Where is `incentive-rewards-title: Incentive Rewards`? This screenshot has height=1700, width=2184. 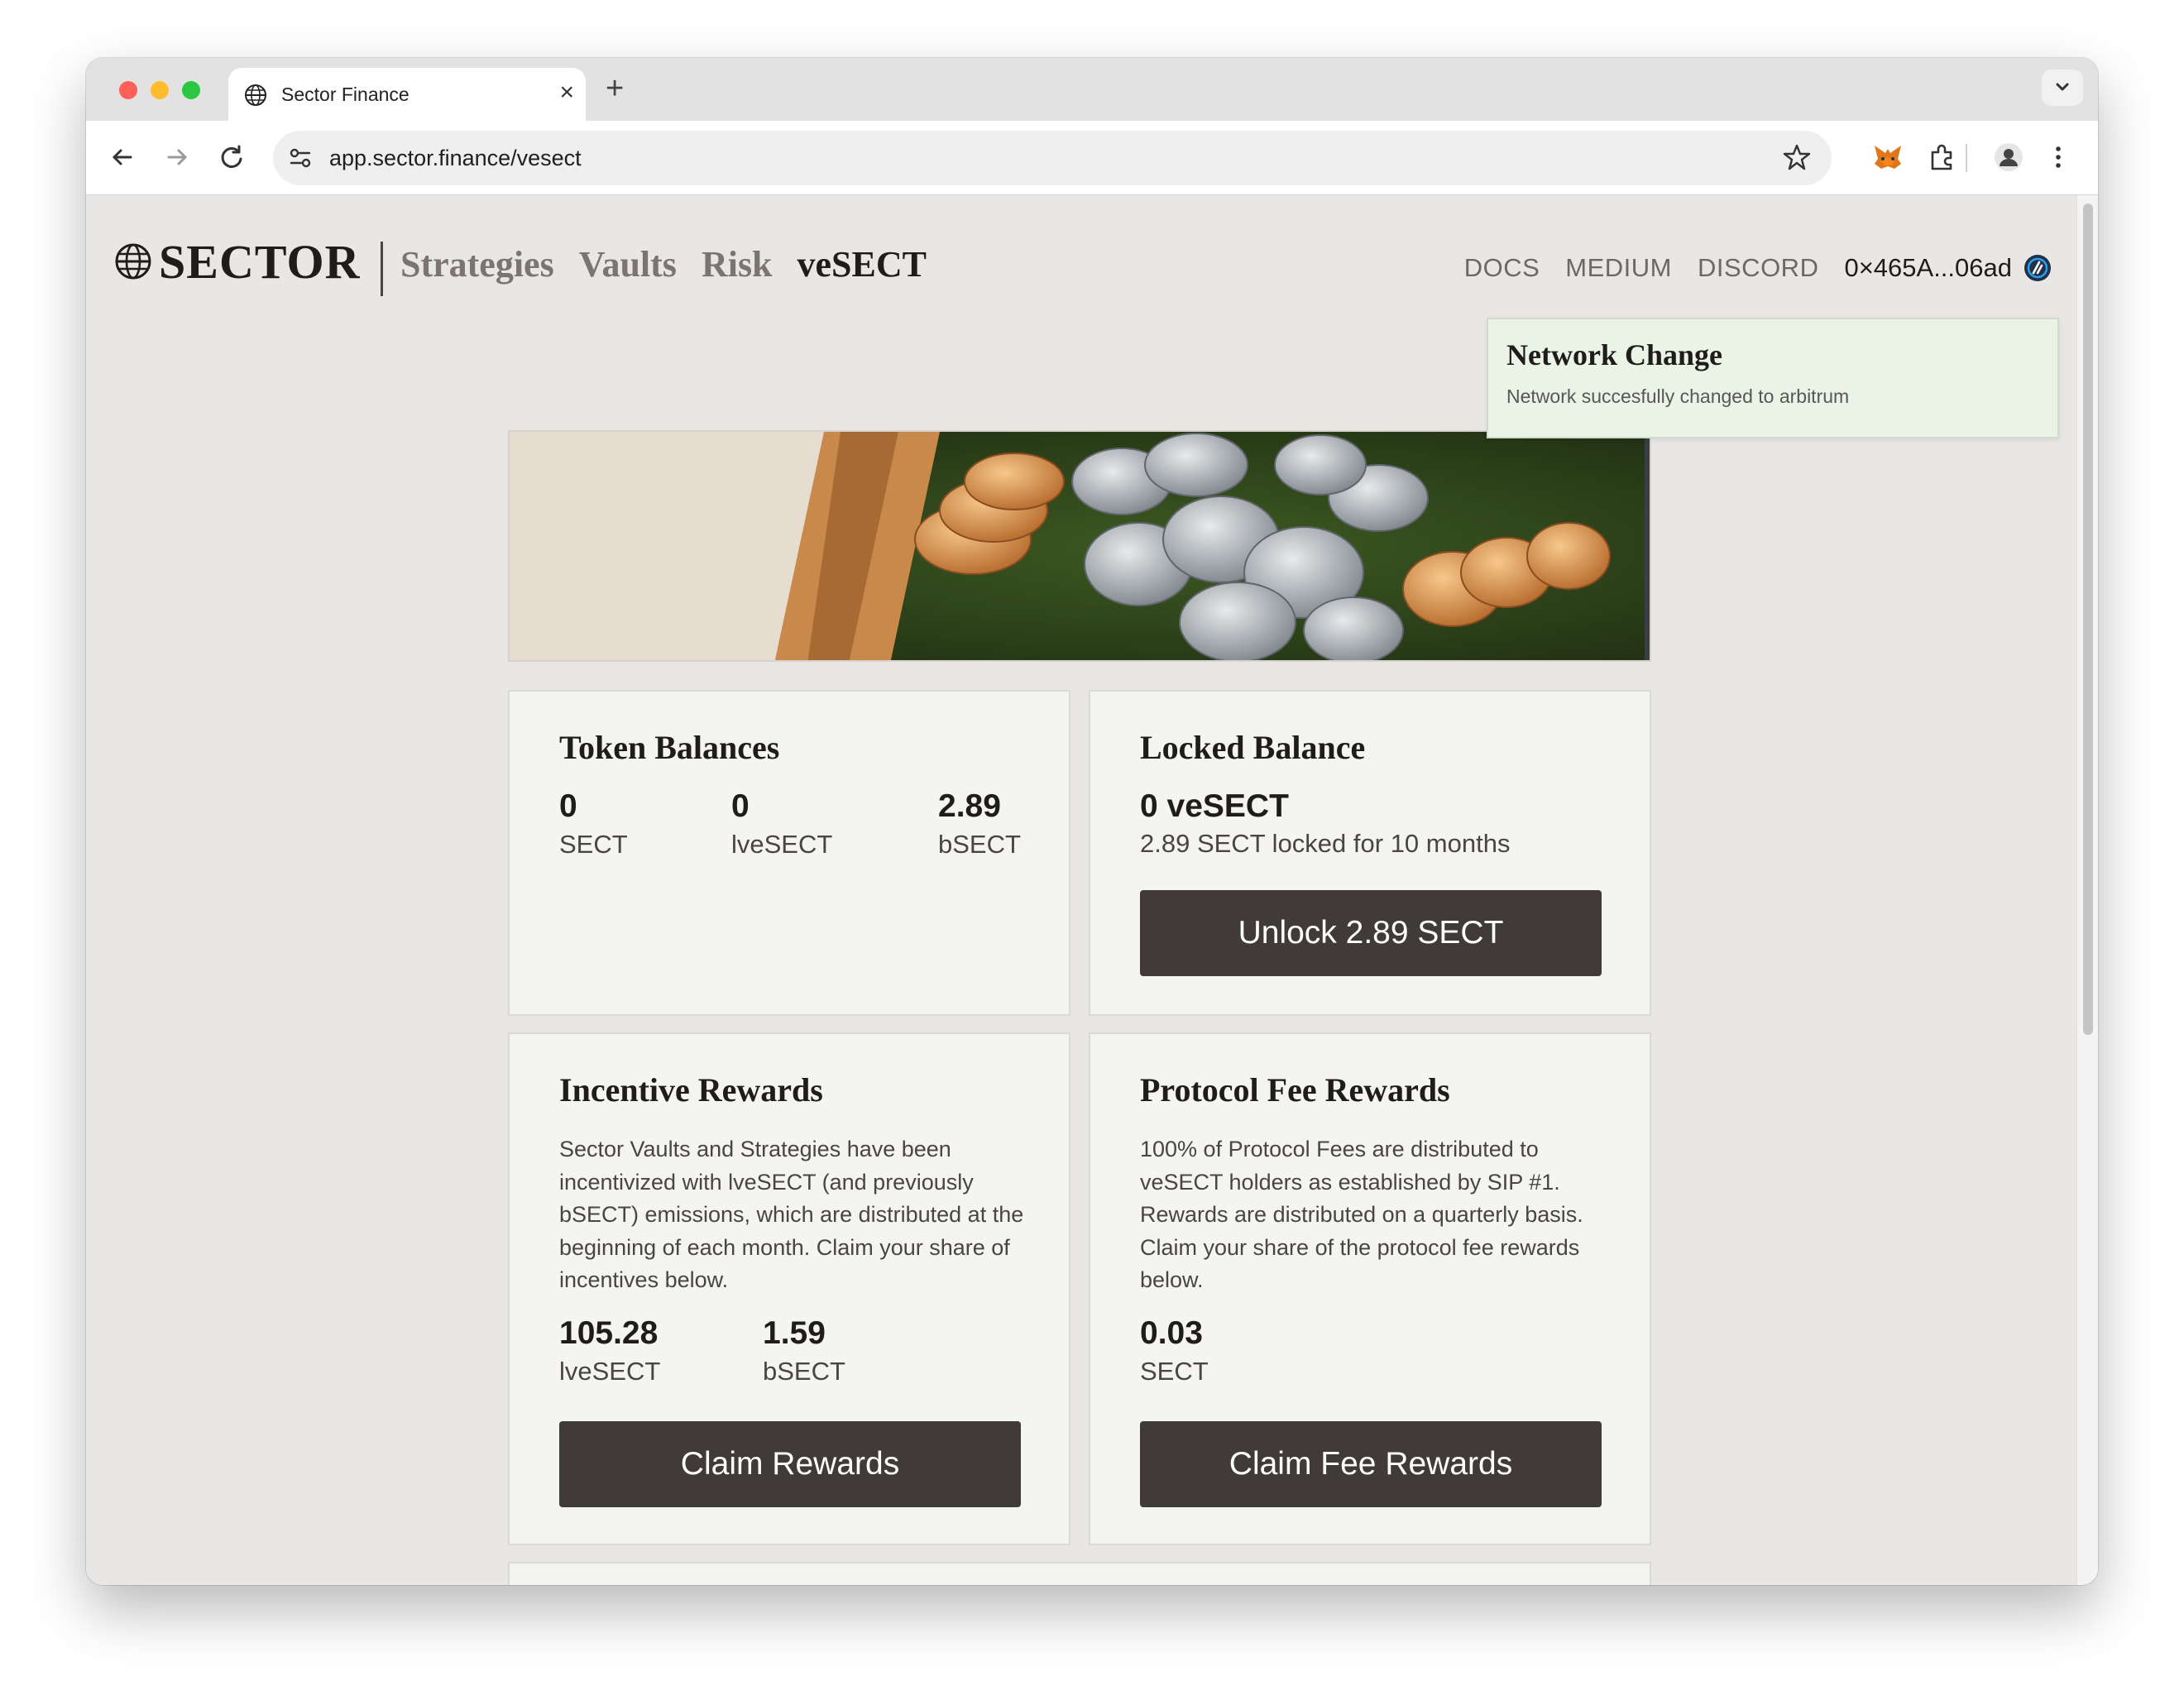 incentive-rewards-title: Incentive Rewards is located at coordinates (691, 1090).